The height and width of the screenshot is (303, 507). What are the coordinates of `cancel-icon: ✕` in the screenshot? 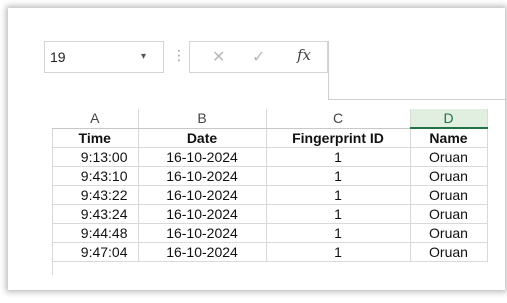 It's located at (218, 56).